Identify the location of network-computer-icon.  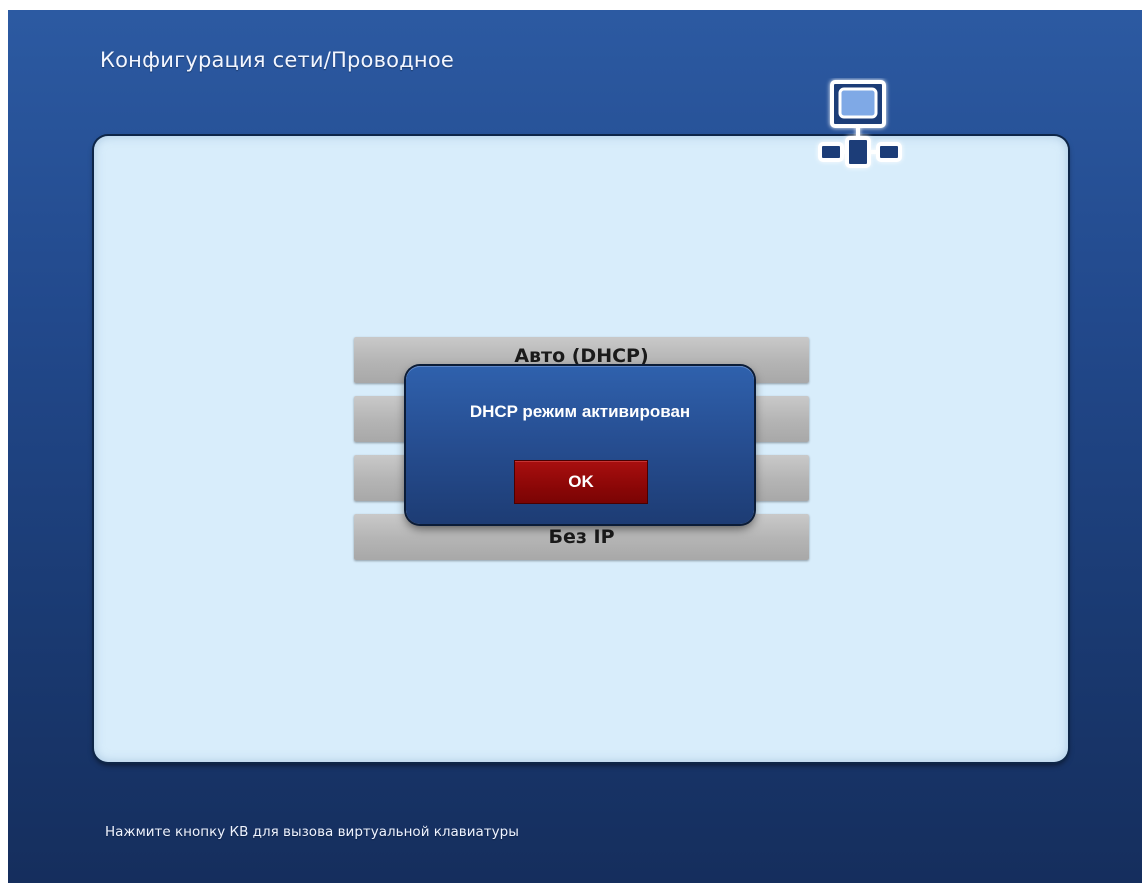
(860, 124).